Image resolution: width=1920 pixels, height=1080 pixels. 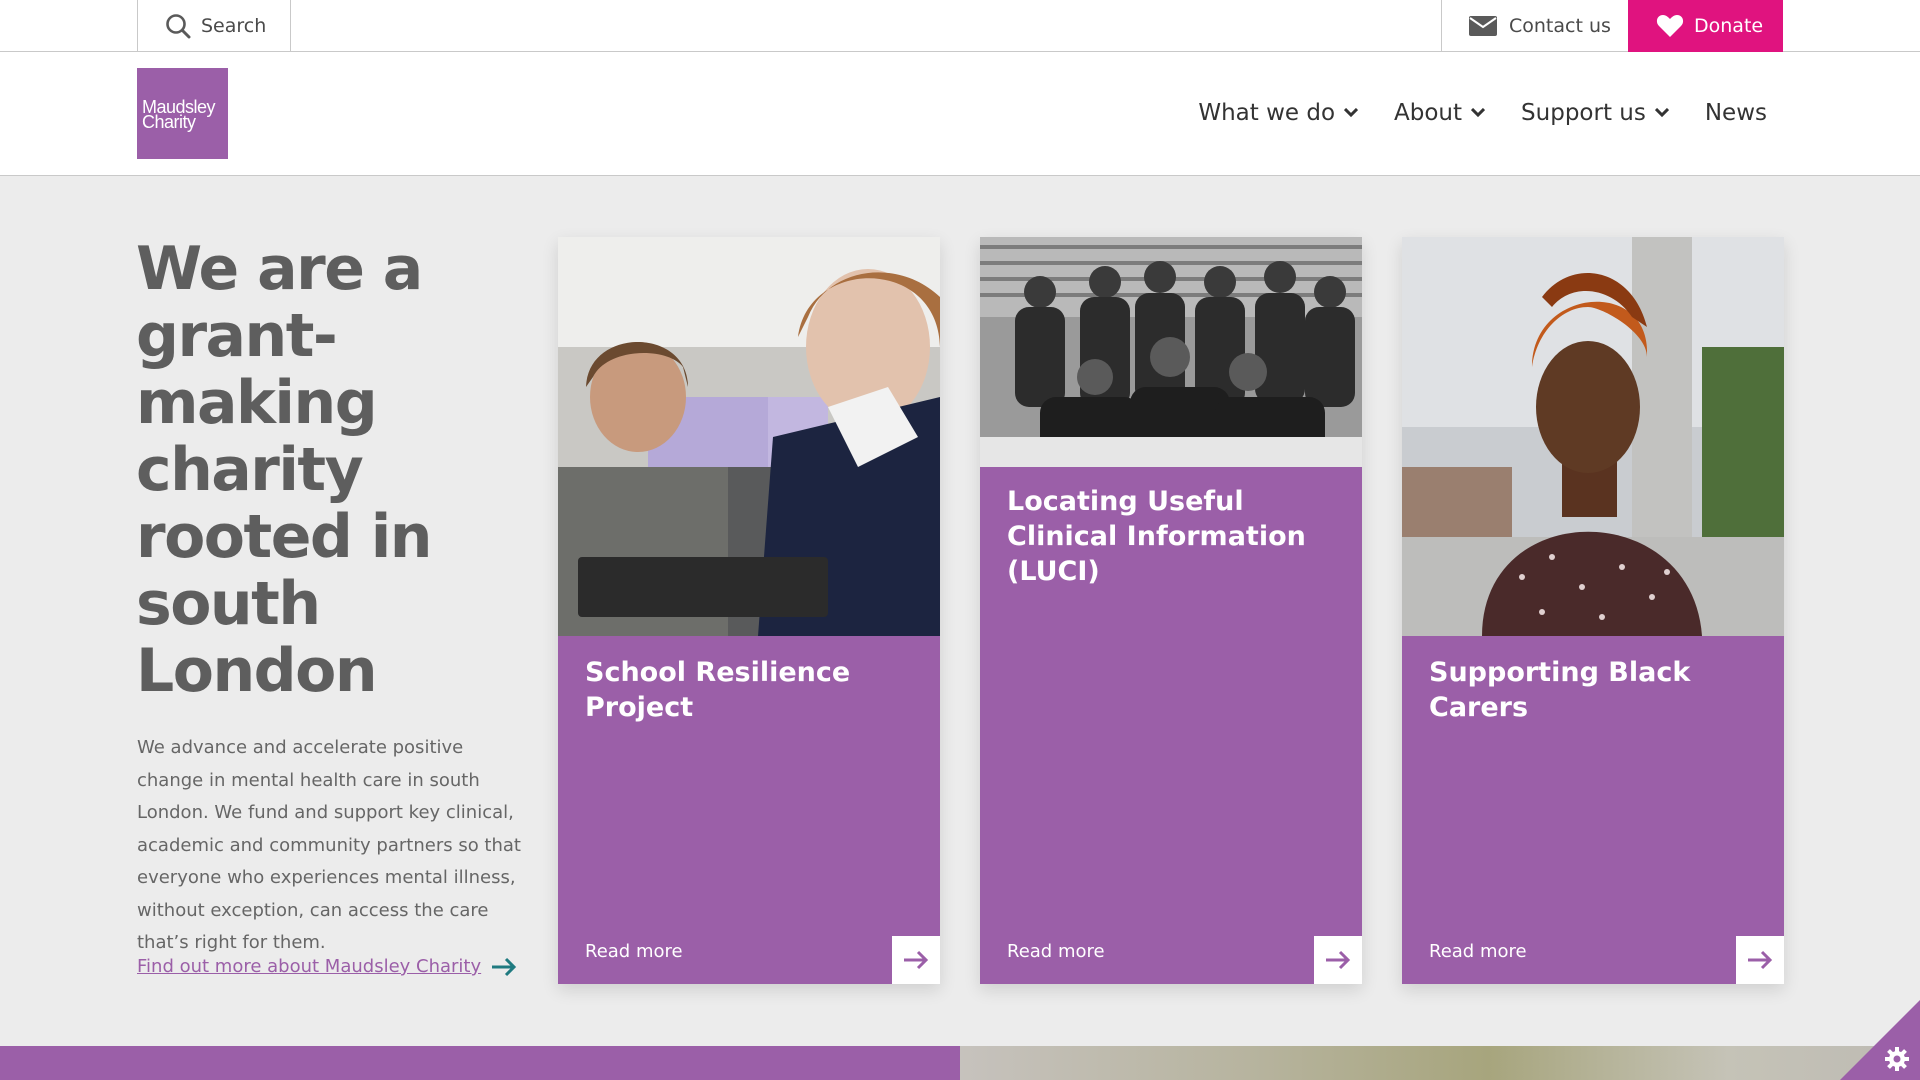 What do you see at coordinates (169, 122) in the screenshot?
I see `logo-line-2: Charity` at bounding box center [169, 122].